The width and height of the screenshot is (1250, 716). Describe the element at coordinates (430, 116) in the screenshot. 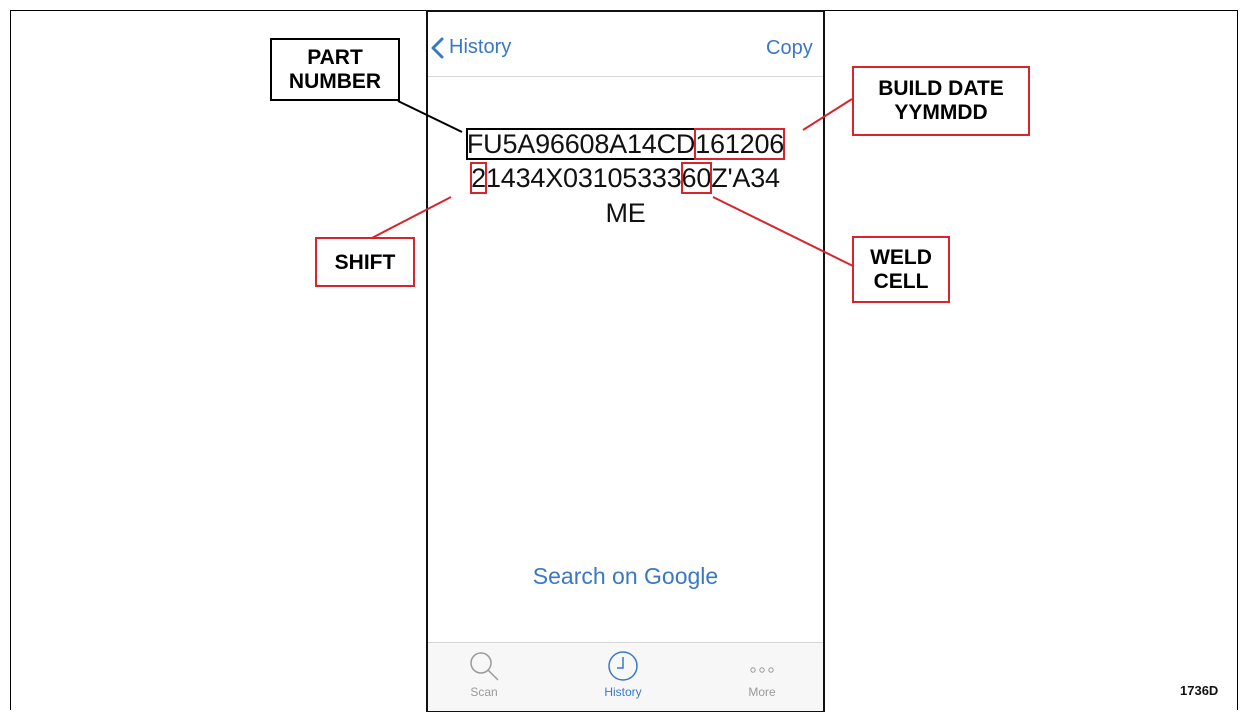

I see `part-number-leader` at that location.